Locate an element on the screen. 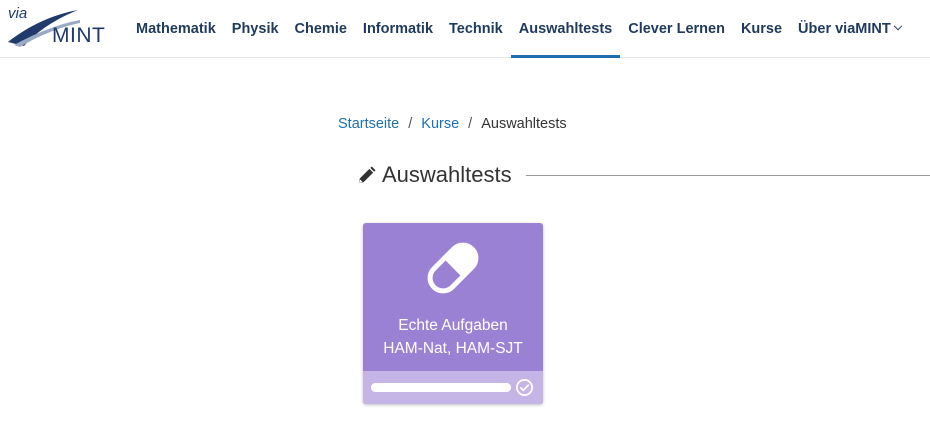  nav-item-label: Technik is located at coordinates (476, 28).